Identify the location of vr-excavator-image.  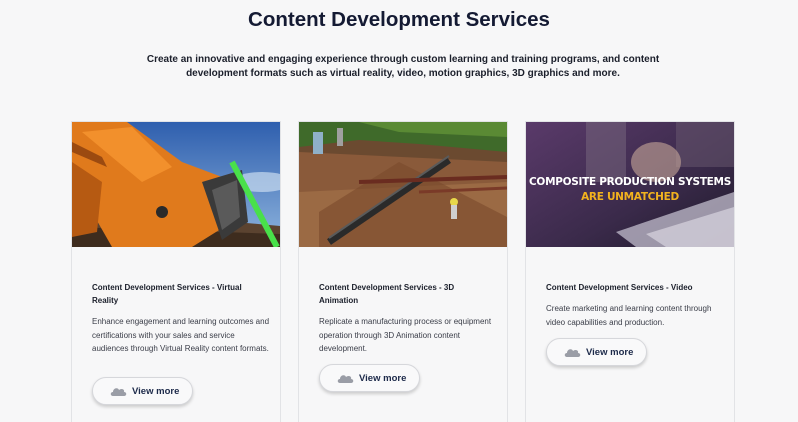
(176, 184).